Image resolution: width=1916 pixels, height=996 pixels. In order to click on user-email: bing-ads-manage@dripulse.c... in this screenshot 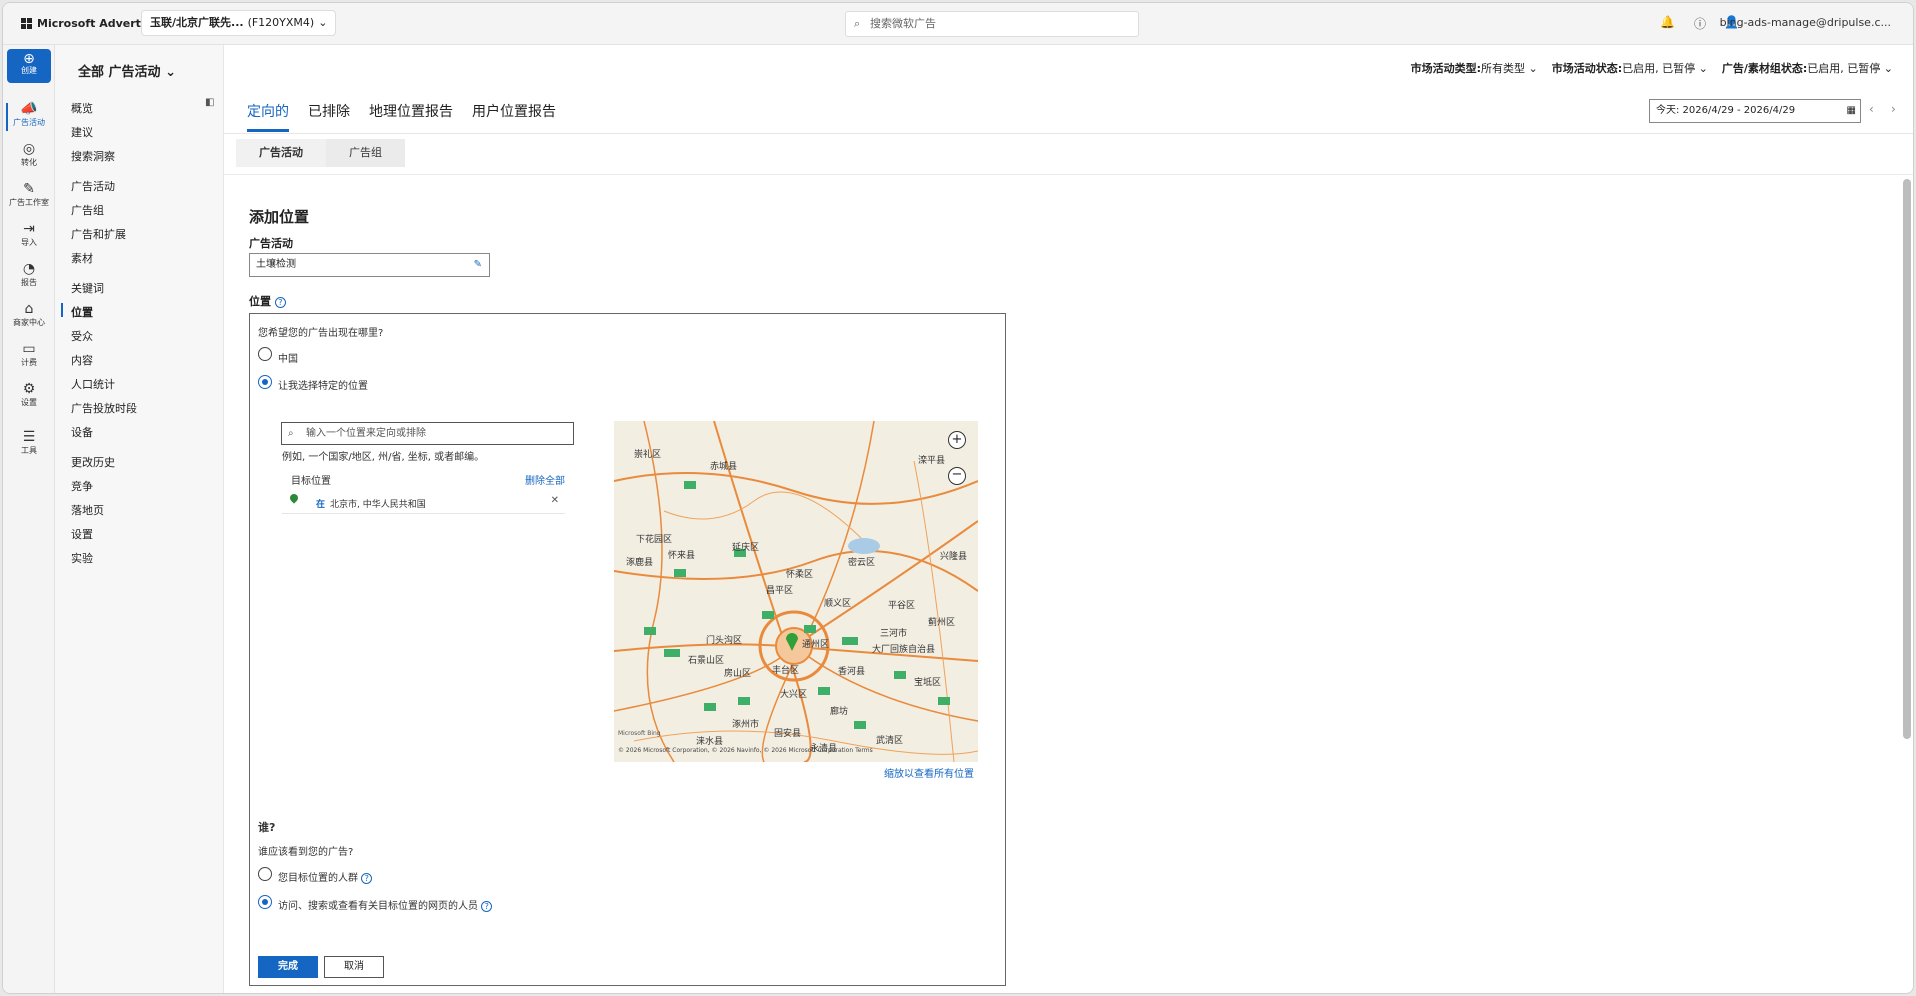, I will do `click(1805, 22)`.